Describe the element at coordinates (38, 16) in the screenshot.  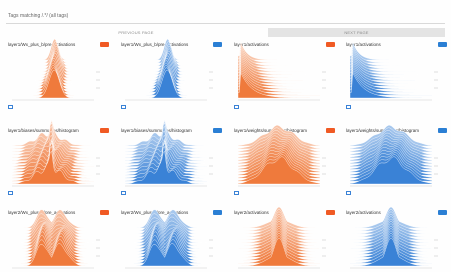
I see `tag-filter-text: Tags matching /.*/ (all tags)` at that location.